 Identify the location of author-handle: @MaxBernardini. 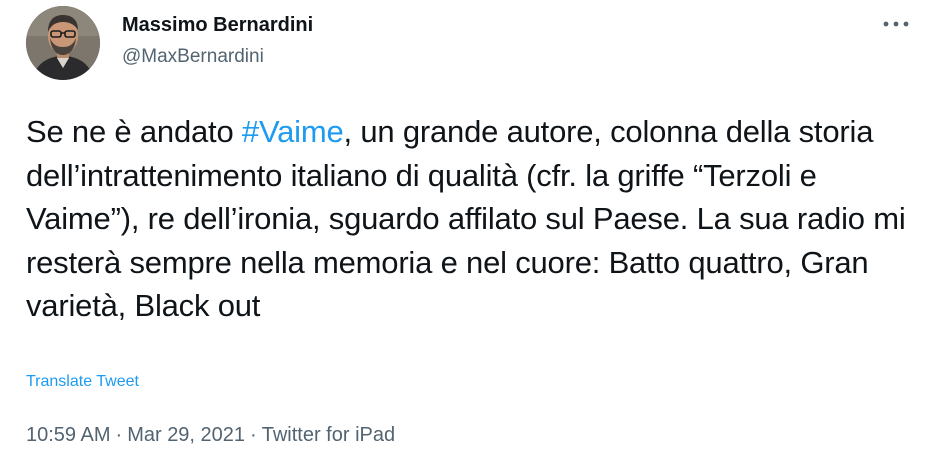
(193, 57).